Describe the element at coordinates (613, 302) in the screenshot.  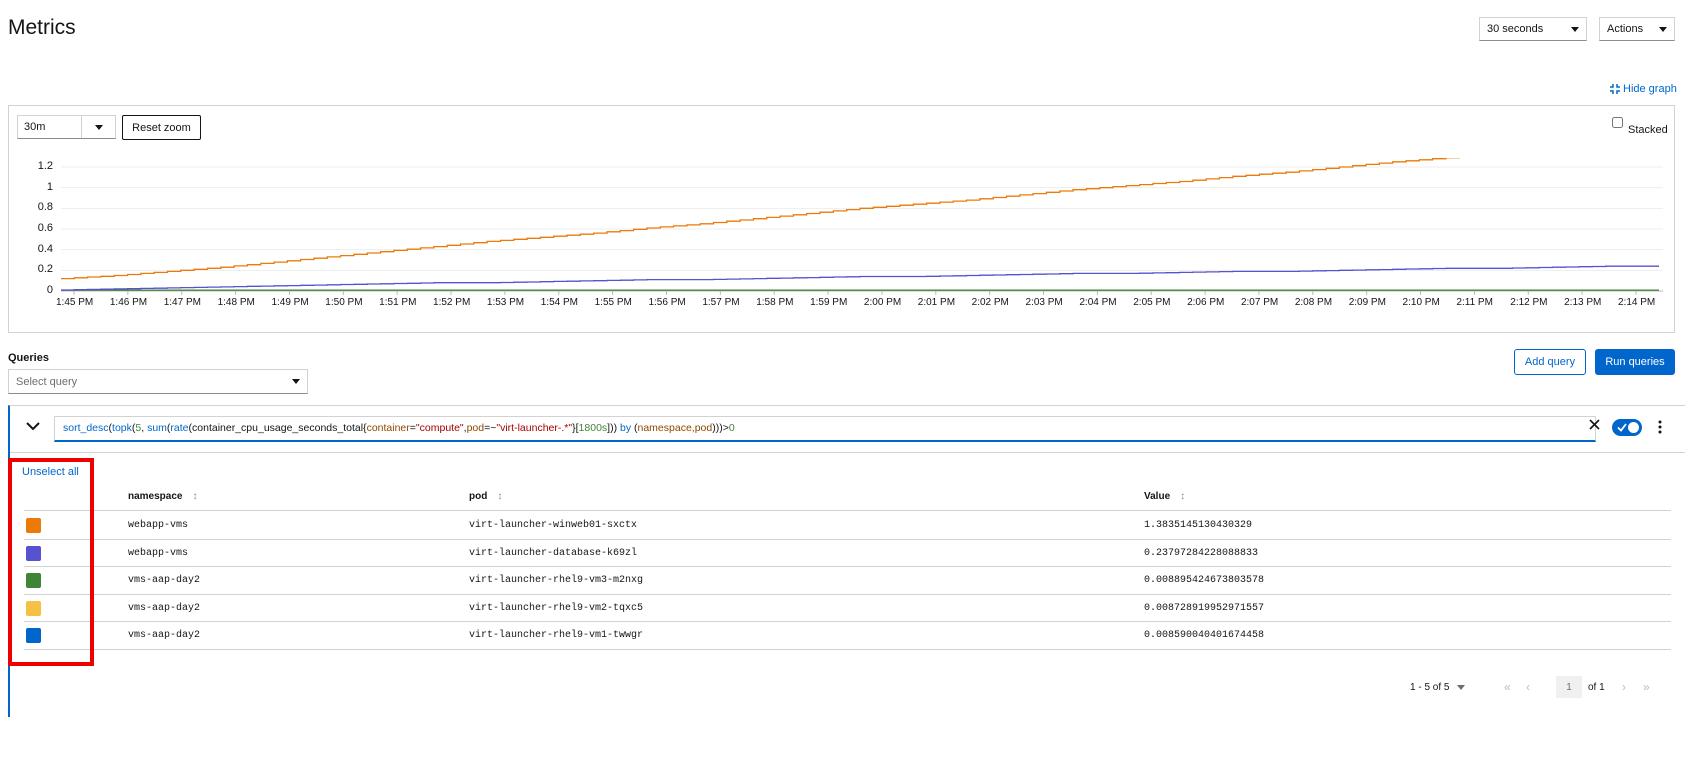
I see `x-tick-label: 1:55 PM` at that location.